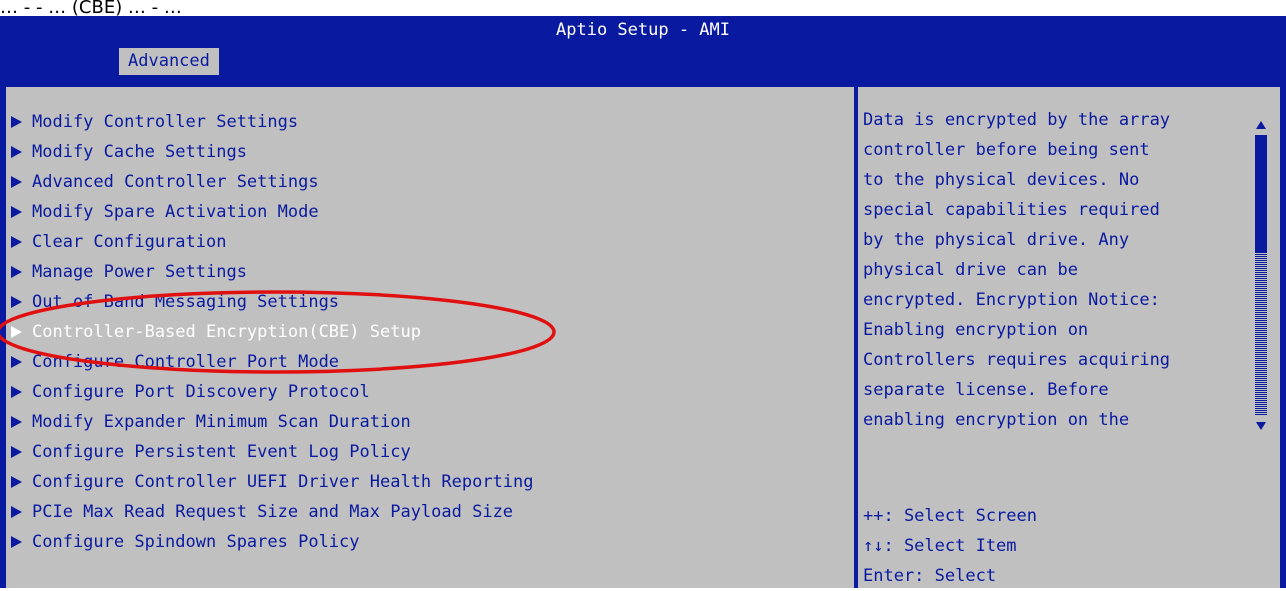  Describe the element at coordinates (186, 302) in the screenshot. I see `menu-item-label: Out of Band Messaging Settings` at that location.